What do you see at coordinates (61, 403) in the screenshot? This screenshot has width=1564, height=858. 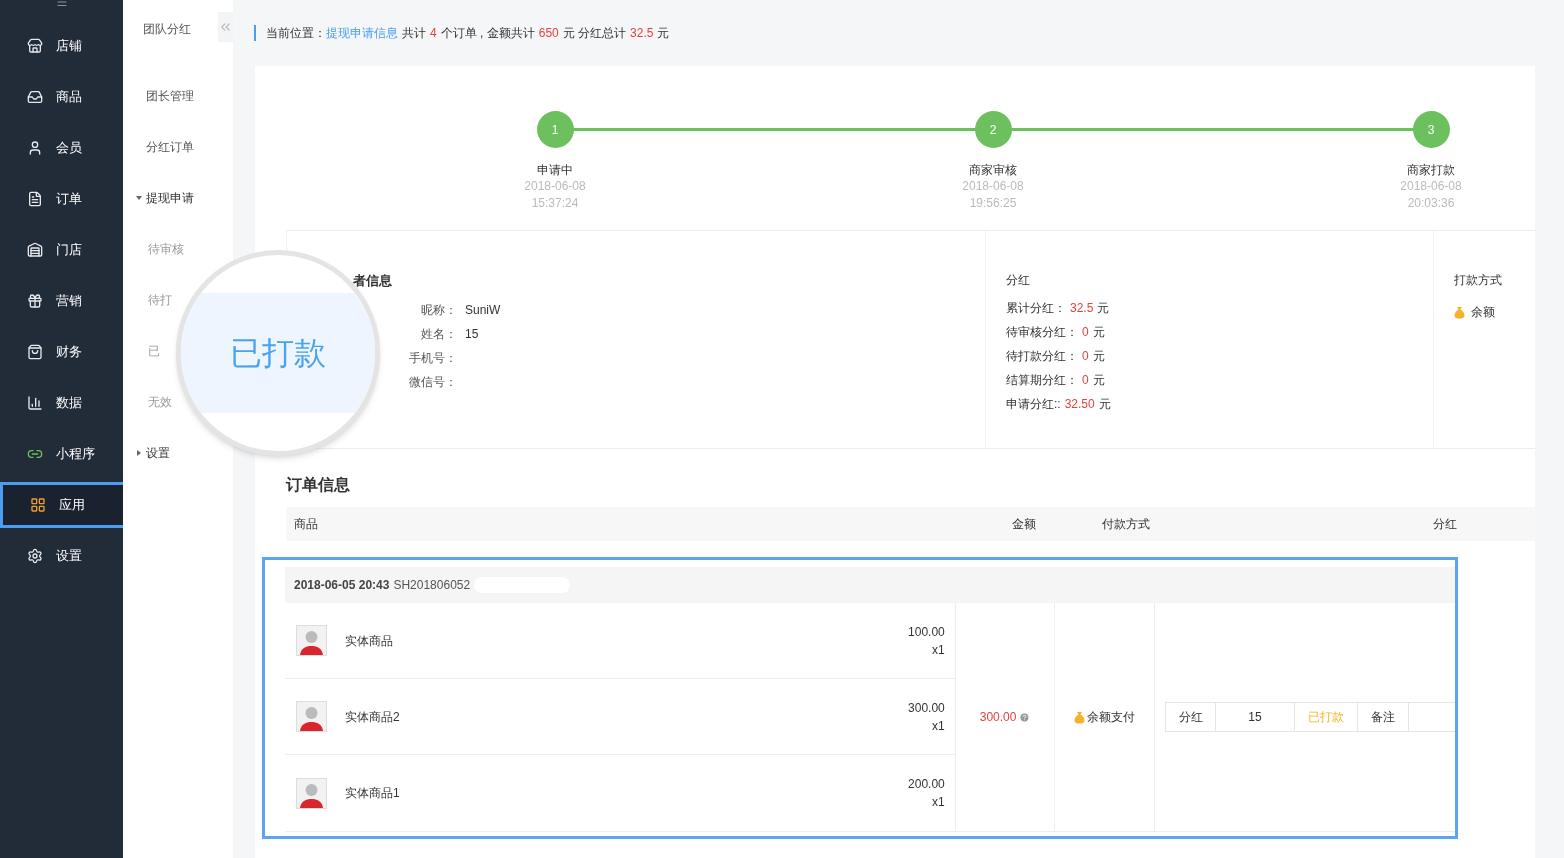 I see `sidebar-item: 数据` at bounding box center [61, 403].